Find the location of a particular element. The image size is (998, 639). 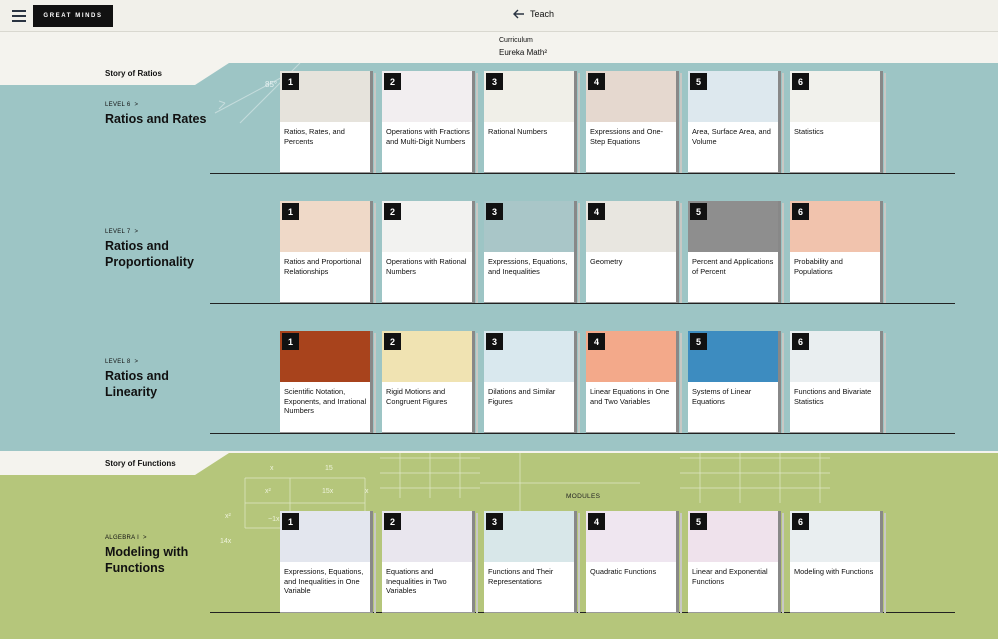

module-card: 6 Functions and Bivariate Statistics is located at coordinates (838, 382).